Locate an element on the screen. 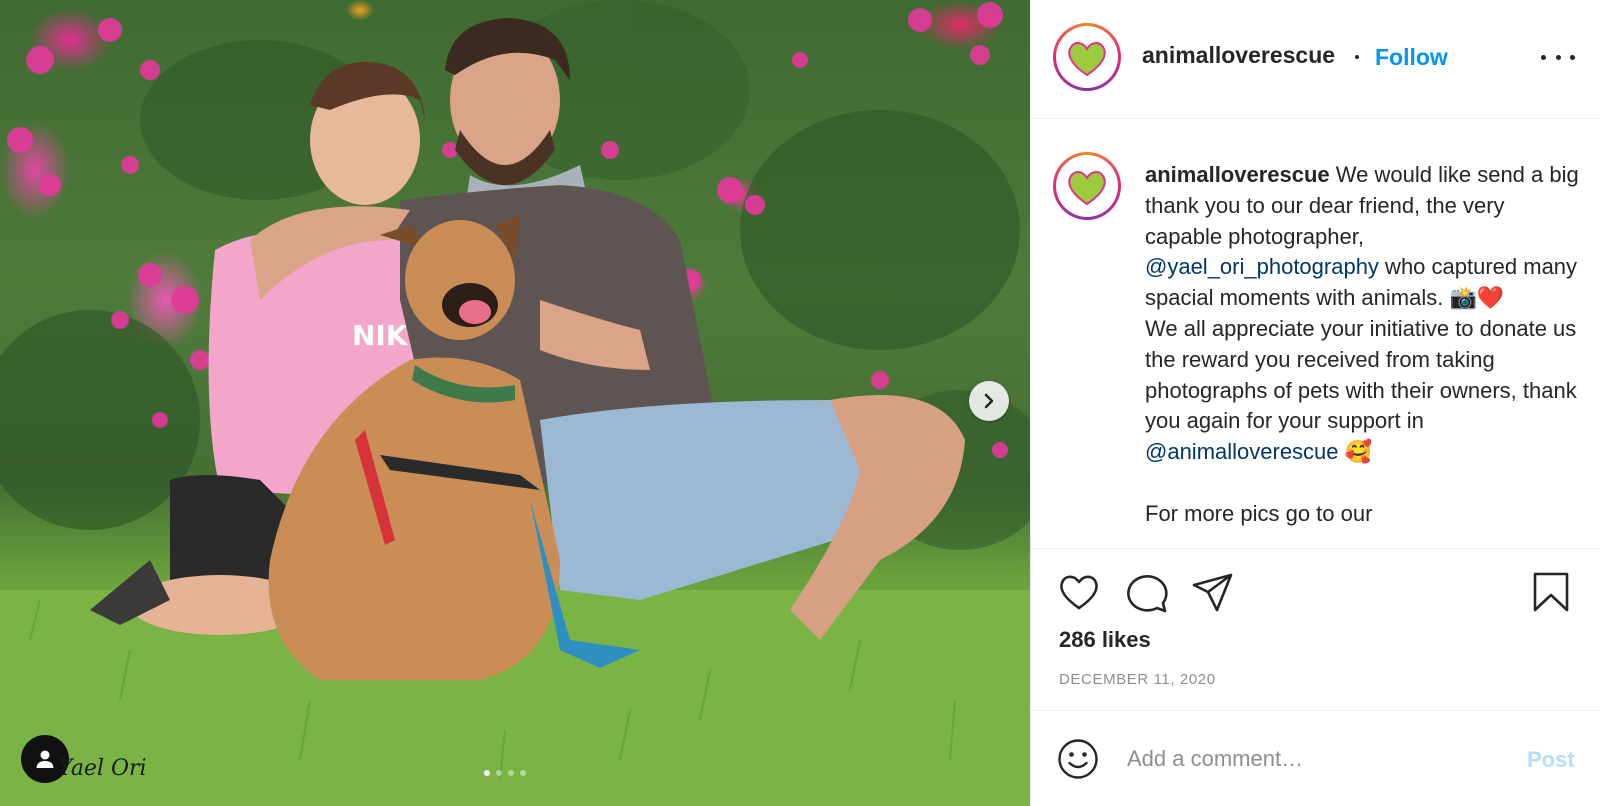 The width and height of the screenshot is (1600, 806). share-icon is located at coordinates (1212, 592).